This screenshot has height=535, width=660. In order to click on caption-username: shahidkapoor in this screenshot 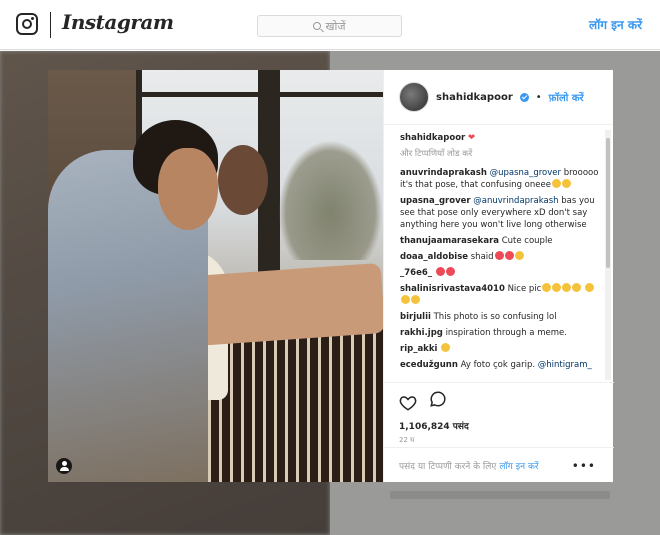, I will do `click(432, 138)`.